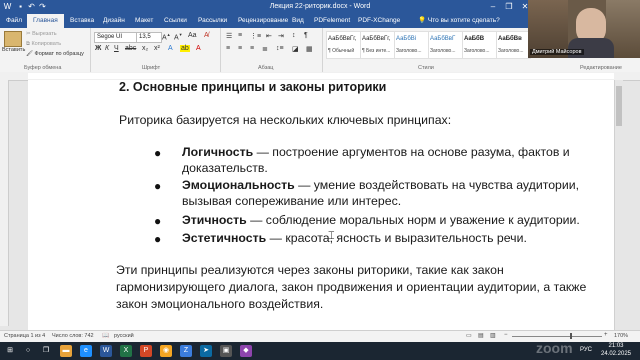 Image resolution: width=640 pixels, height=360 pixels. Describe the element at coordinates (43, 44) in the screenshot. I see `copy-button: ⧉ Копировать` at that location.